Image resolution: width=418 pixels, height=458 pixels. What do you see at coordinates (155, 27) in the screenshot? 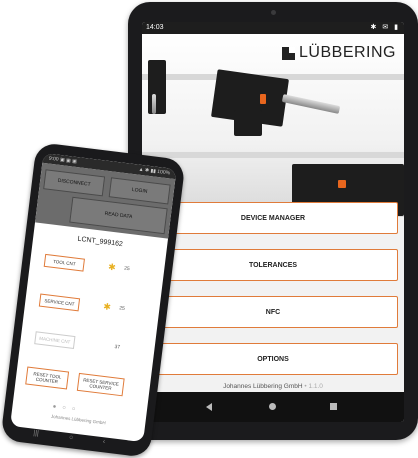
I see `status-time: 14:03` at bounding box center [155, 27].